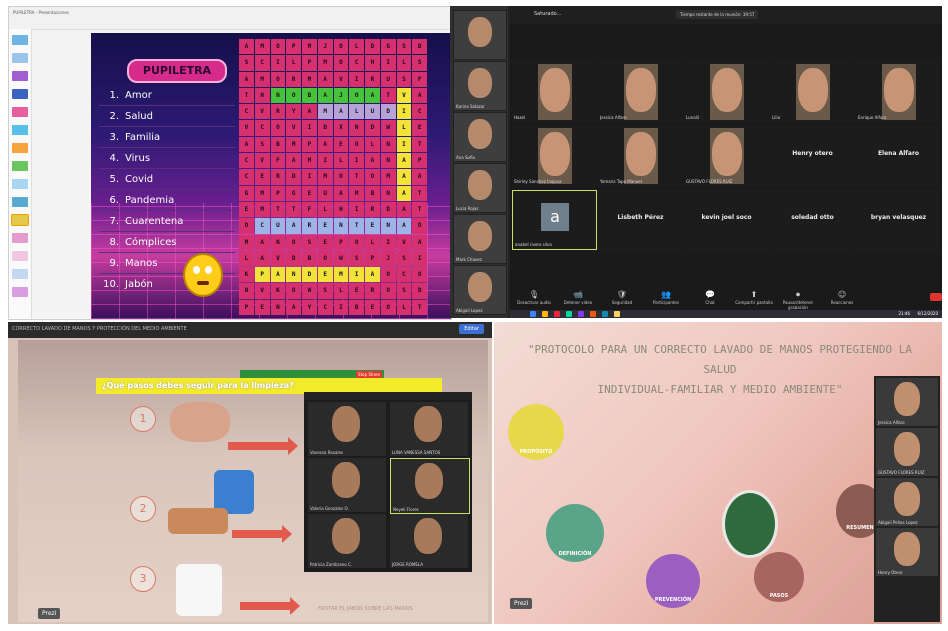 This screenshot has width=948, height=631. I want to click on prevention-bubble: PREVENCIÓN, so click(673, 581).